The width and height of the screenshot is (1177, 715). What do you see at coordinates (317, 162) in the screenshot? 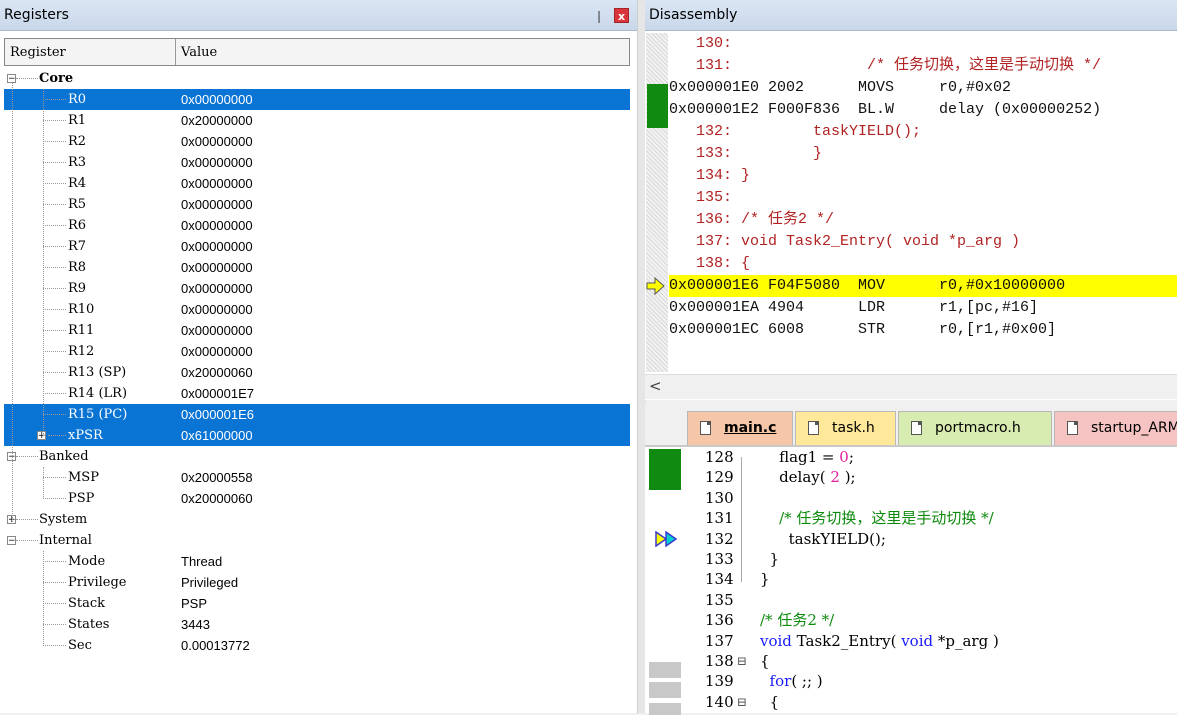
I see `register-row: R3 0x00000000` at bounding box center [317, 162].